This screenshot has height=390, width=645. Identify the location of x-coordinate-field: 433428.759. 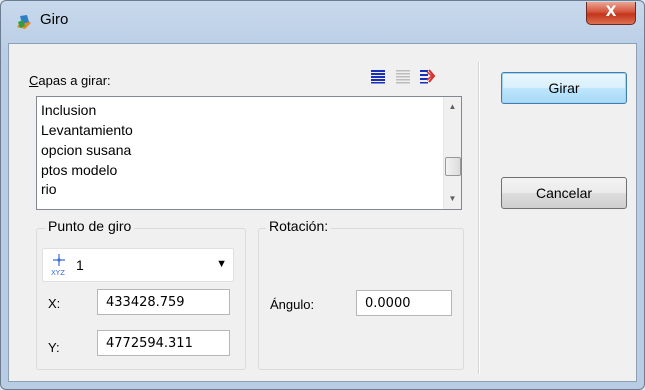
(163, 302).